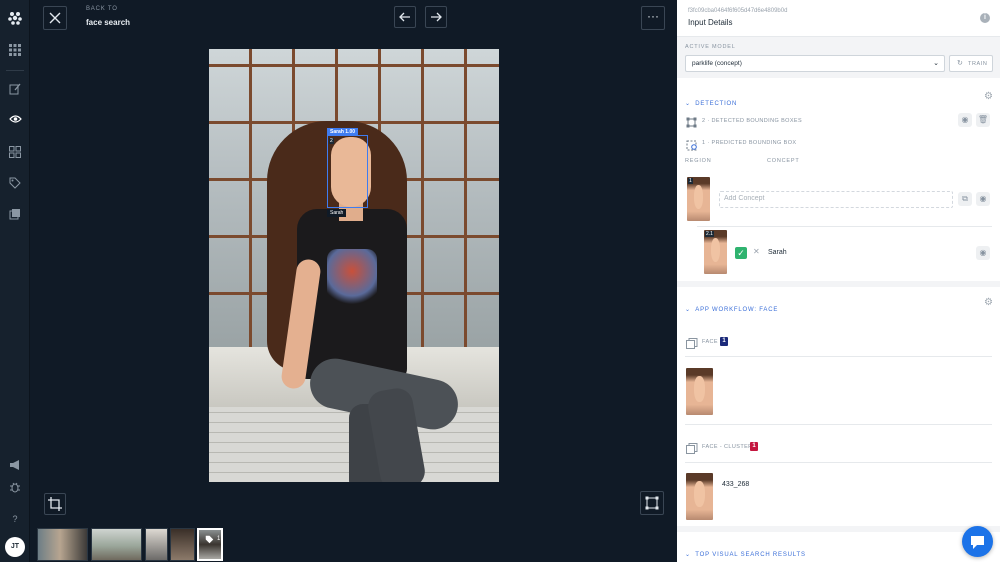  What do you see at coordinates (715, 252) in the screenshot?
I see `sub-region-thumbnail: 2.1` at bounding box center [715, 252].